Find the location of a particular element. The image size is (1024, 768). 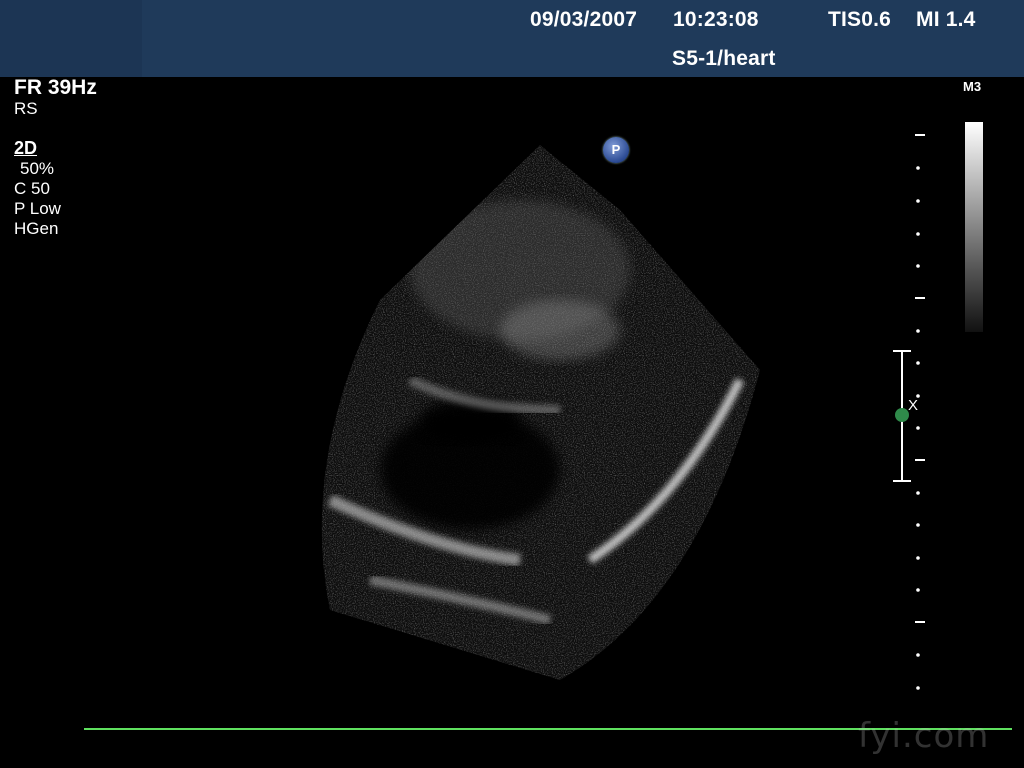

focus-label: X is located at coordinates (913, 405).